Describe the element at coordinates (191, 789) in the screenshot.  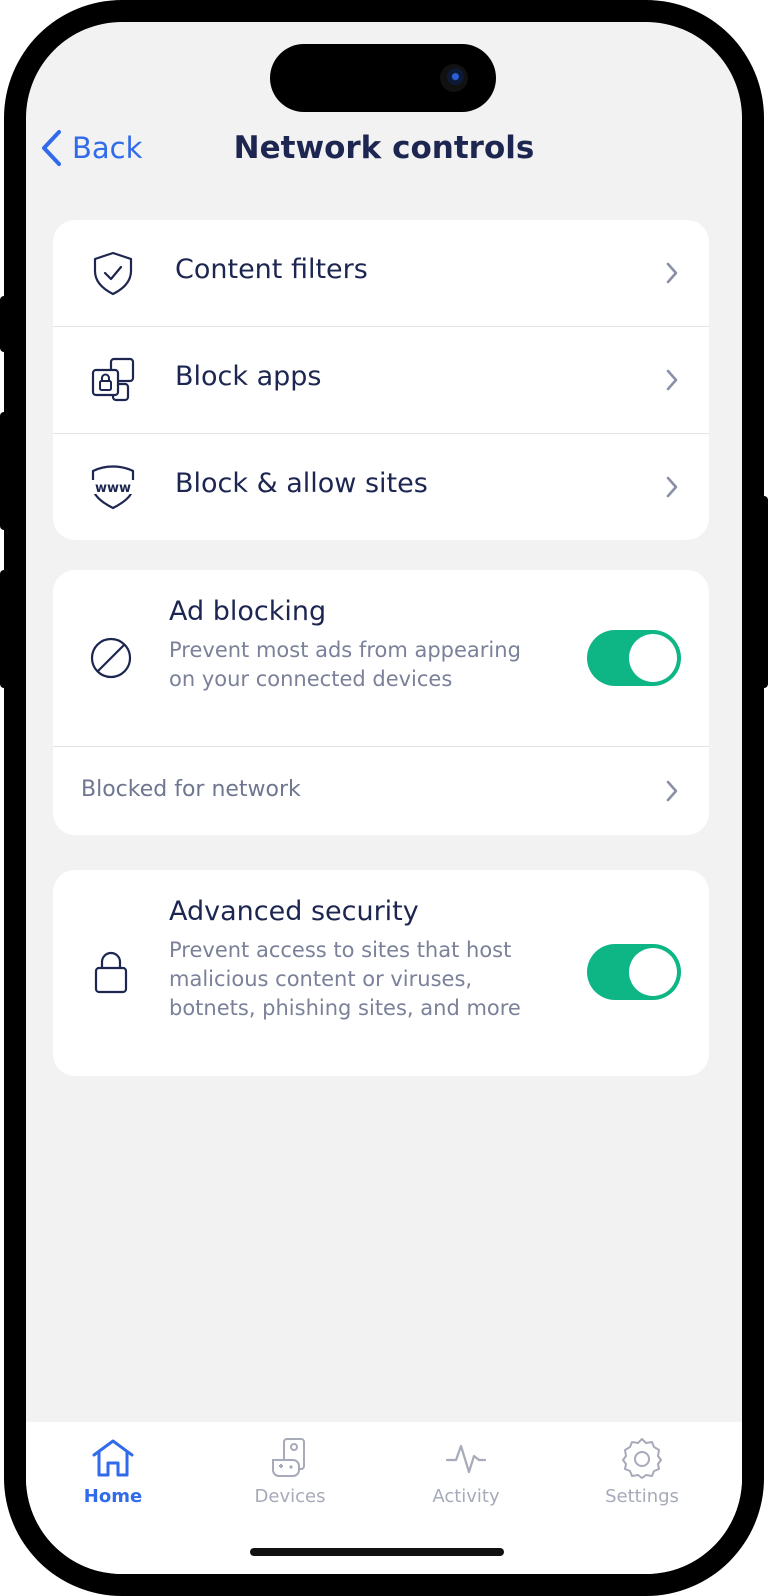
I see `blocked-for-network-label: Blocked for network` at that location.